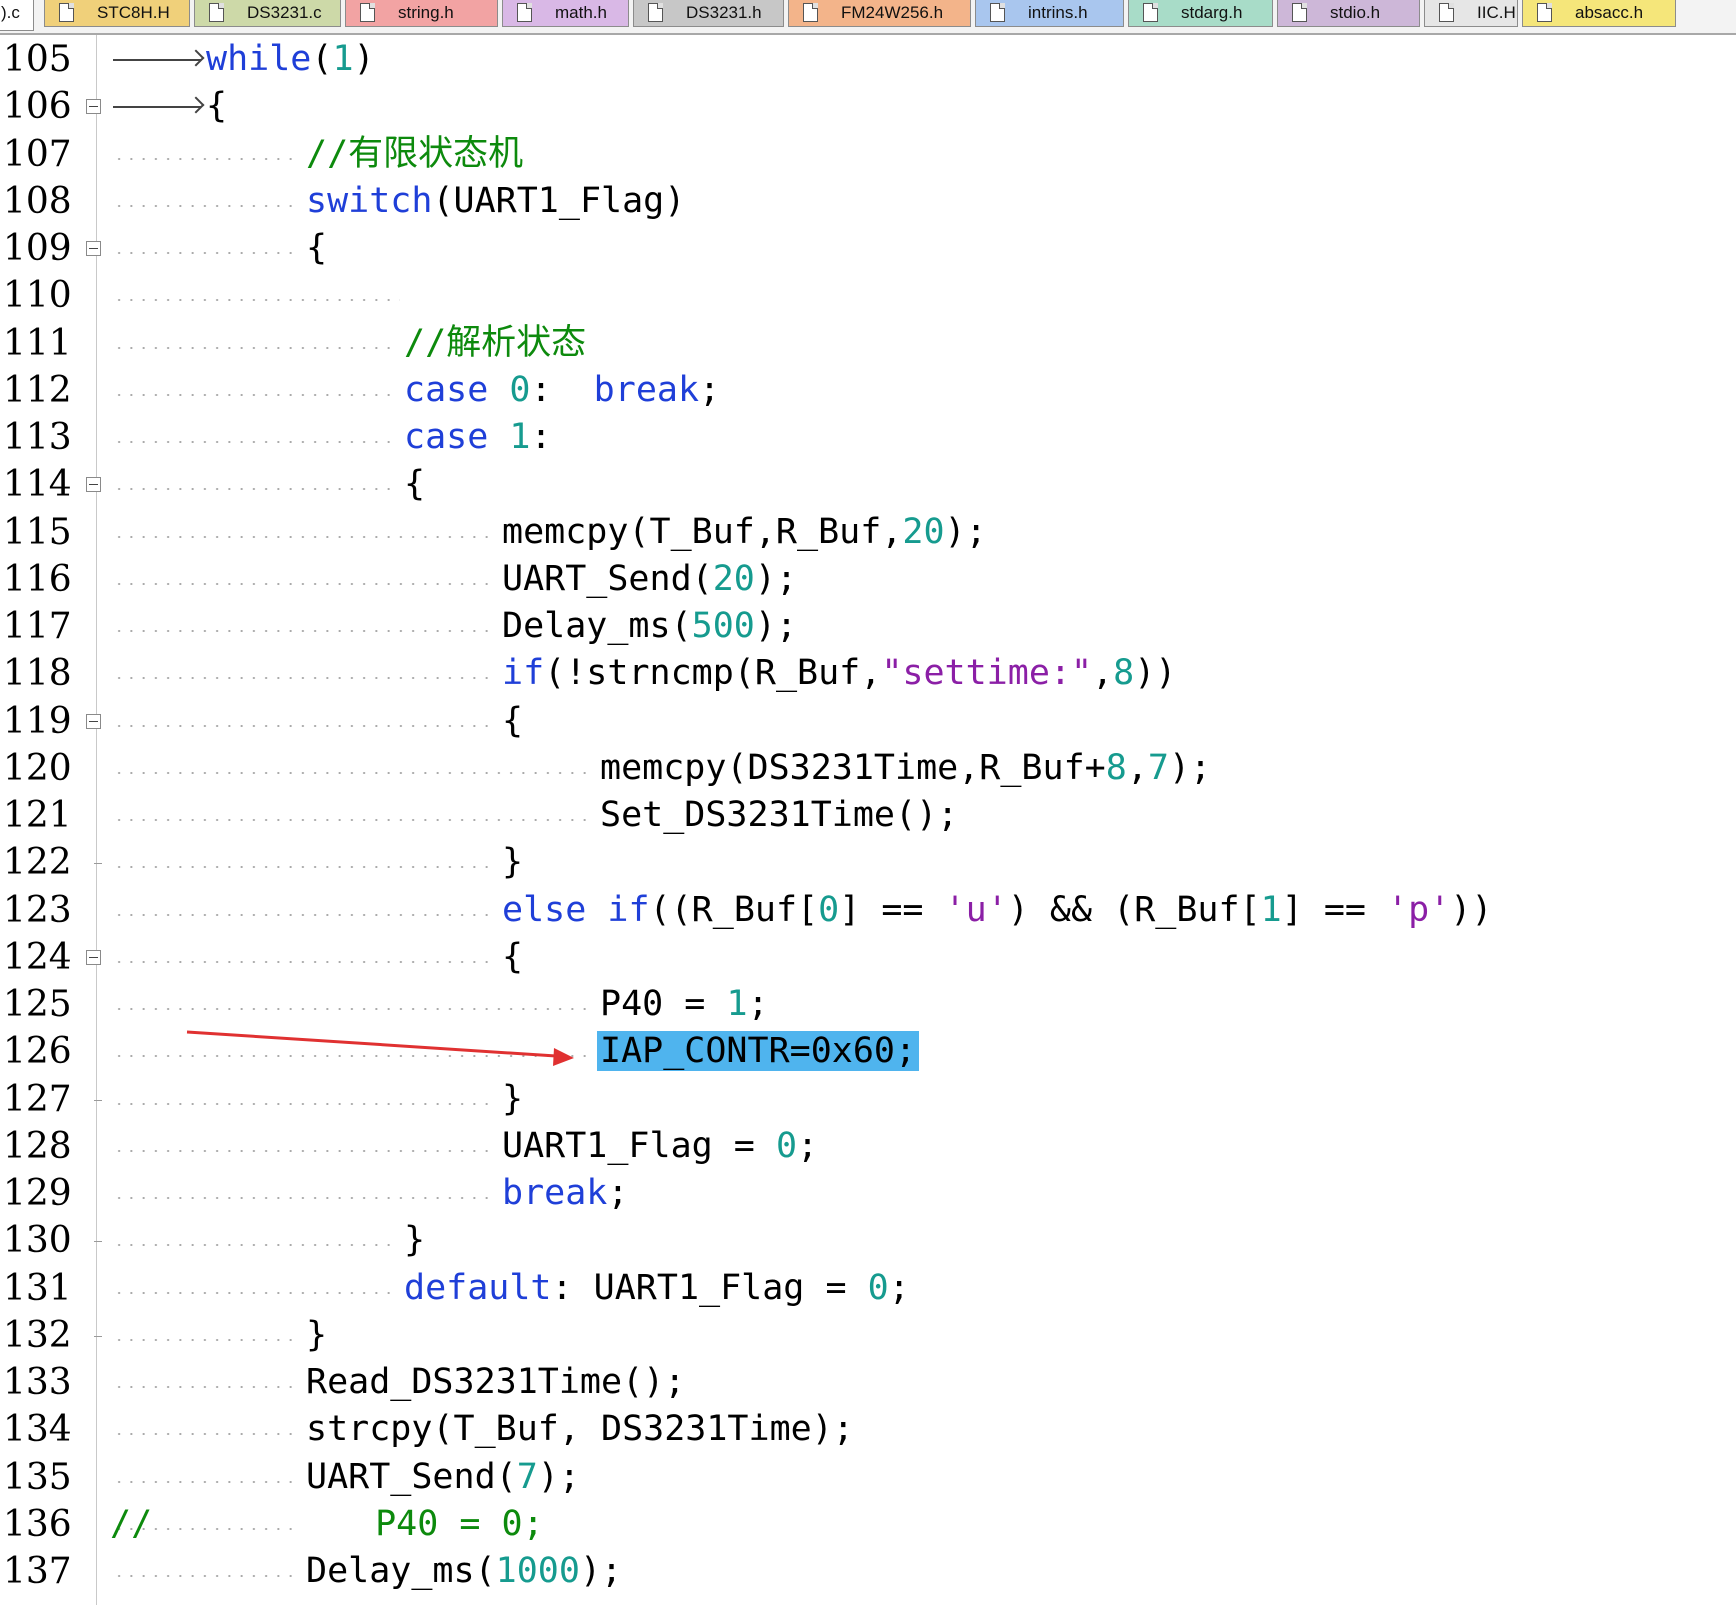 The image size is (1736, 1605). What do you see at coordinates (1137, 767) in the screenshot?
I see `code-token: ,` at bounding box center [1137, 767].